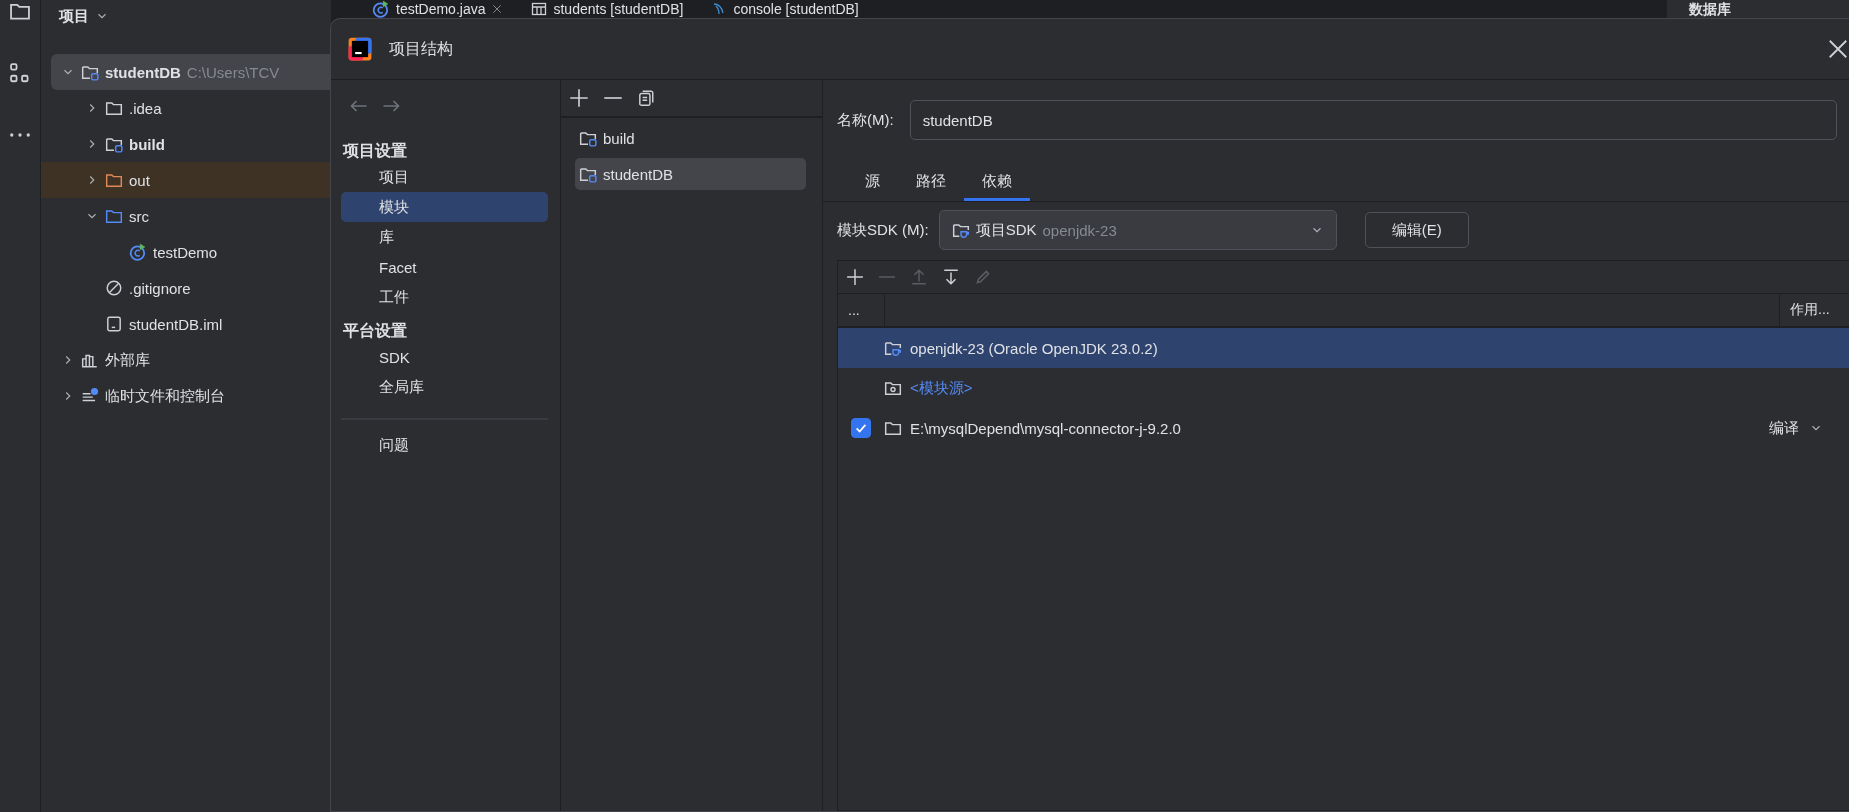 The image size is (1849, 812). What do you see at coordinates (1034, 348) in the screenshot?
I see `dependency-name: openjdk-23 (Oracle OpenJDK 23.0.2)` at bounding box center [1034, 348].